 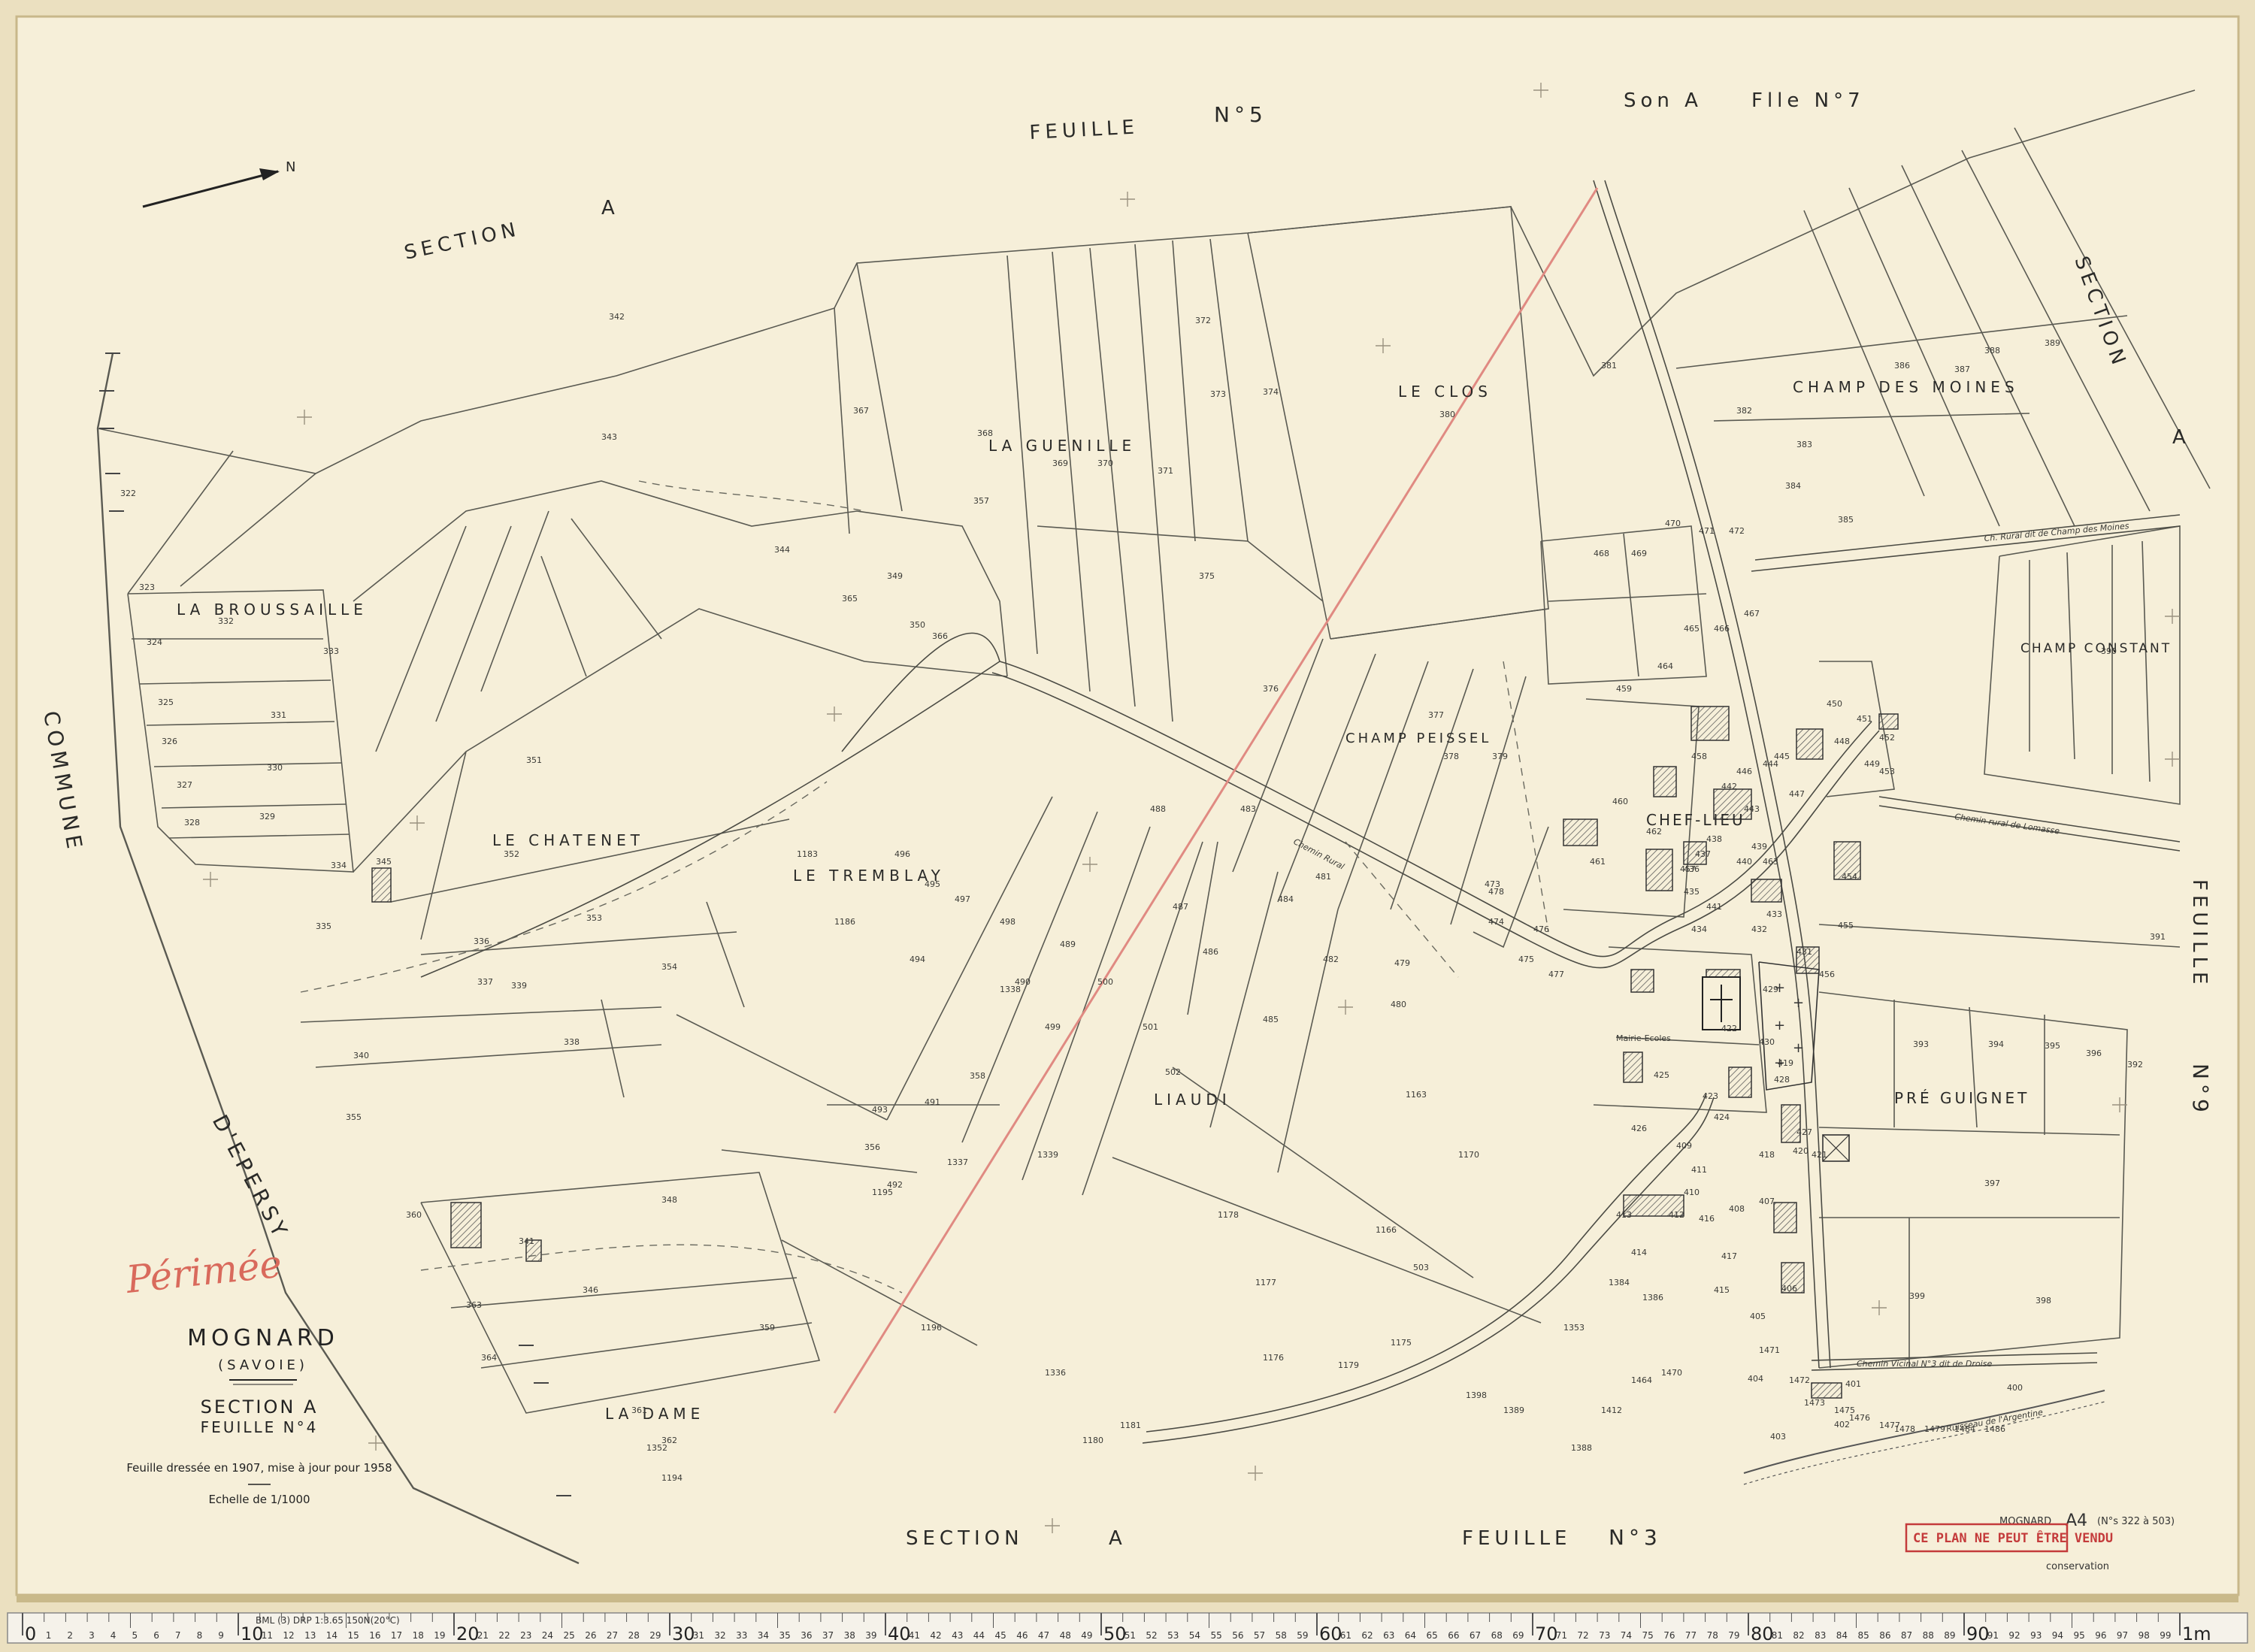 I want to click on parcel-number: 462, so click(x=1654, y=832).